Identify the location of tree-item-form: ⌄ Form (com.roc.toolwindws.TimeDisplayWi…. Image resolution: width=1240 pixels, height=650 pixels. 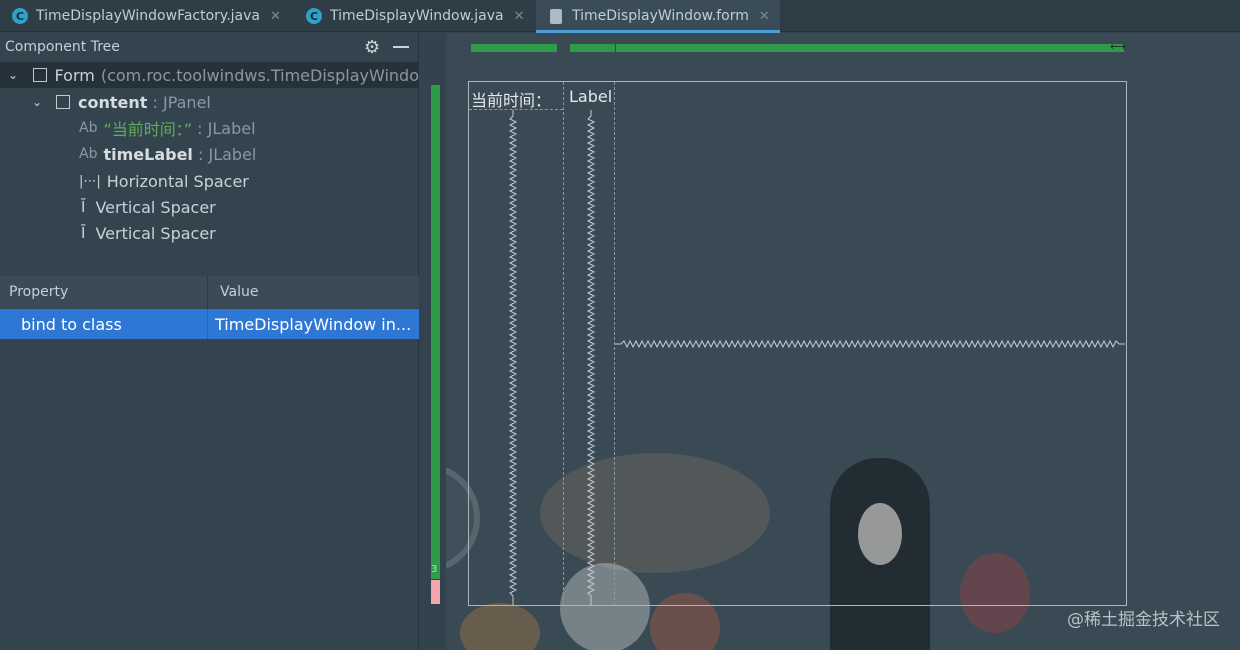
(209, 75).